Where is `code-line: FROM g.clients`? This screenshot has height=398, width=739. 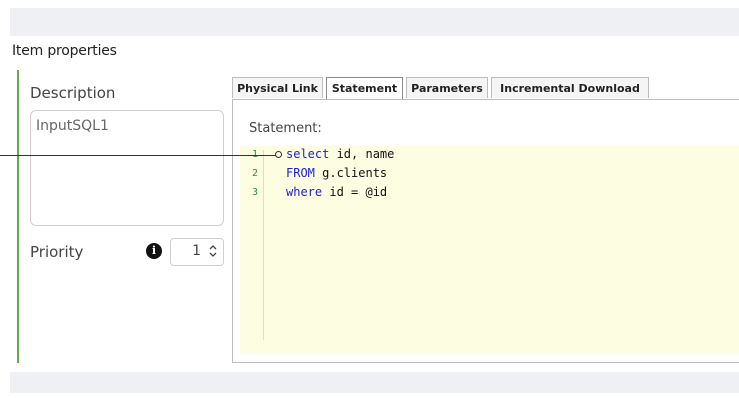
code-line: FROM g.clients is located at coordinates (336, 173).